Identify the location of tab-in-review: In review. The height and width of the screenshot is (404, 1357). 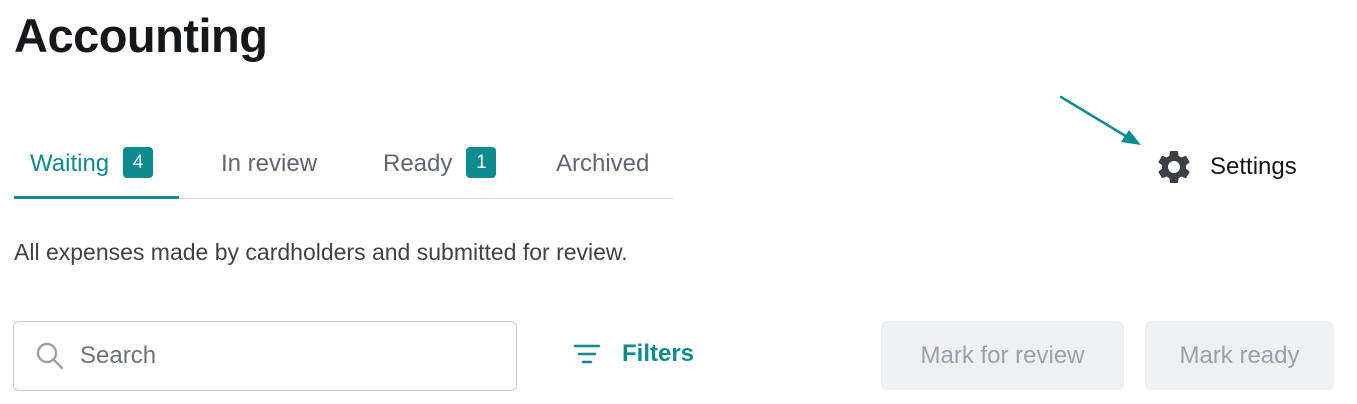
(269, 165).